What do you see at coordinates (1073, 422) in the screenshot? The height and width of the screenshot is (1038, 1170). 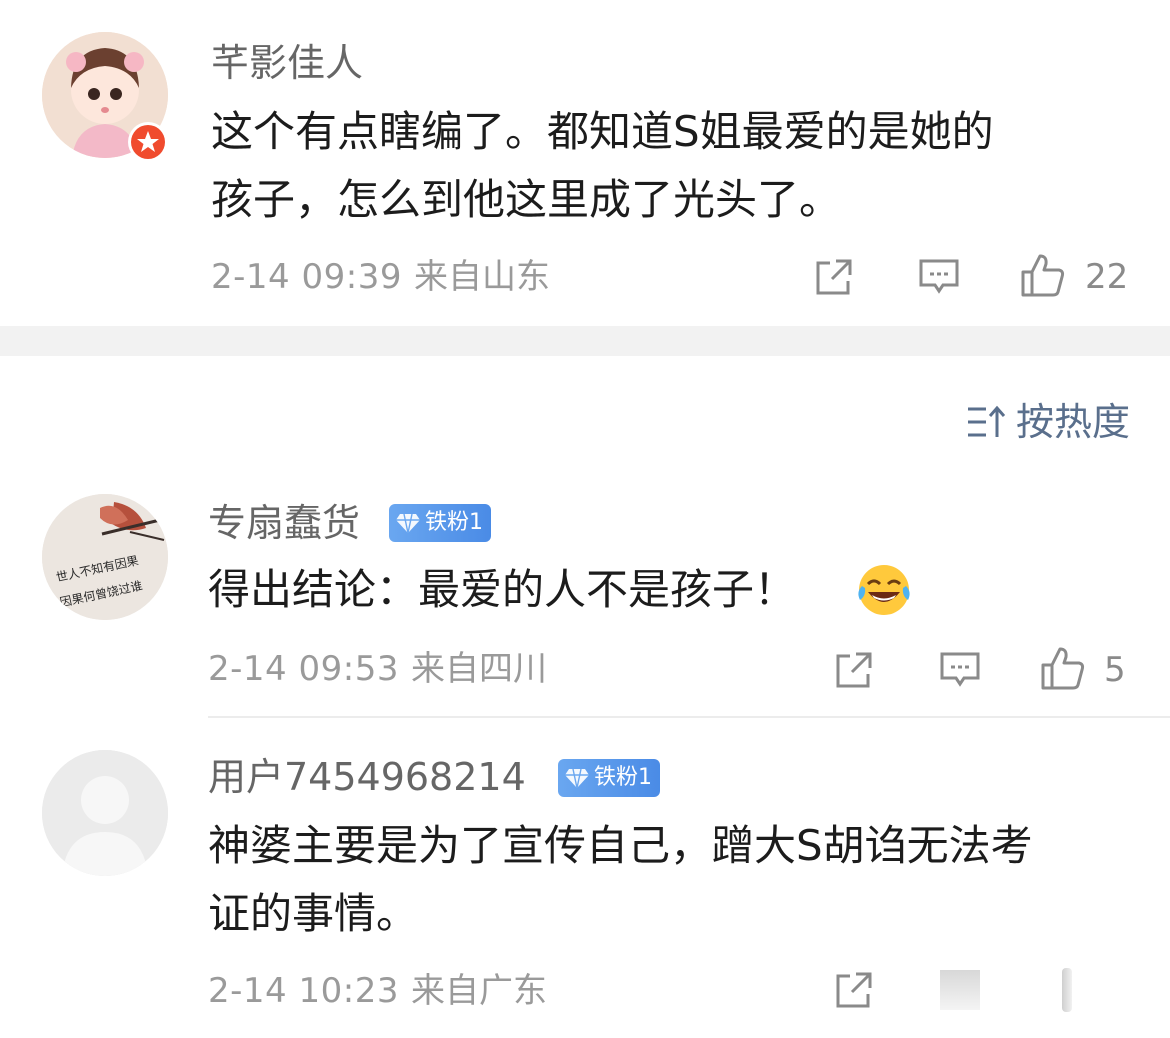 I see `sort-label: 按热度` at bounding box center [1073, 422].